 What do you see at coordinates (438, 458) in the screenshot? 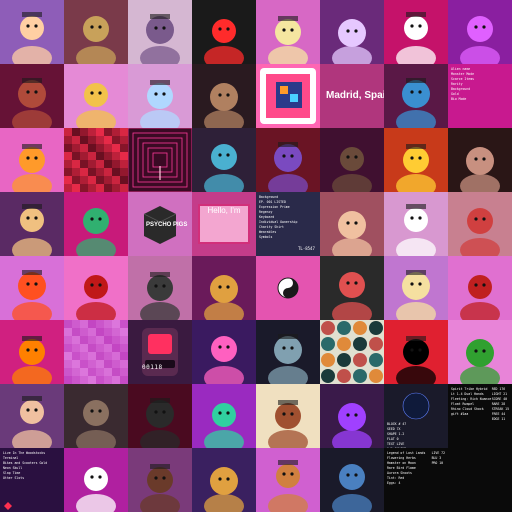
I see `stats-list-side-values: LIVE 72 BLU 3 PRO 10` at bounding box center [438, 458].